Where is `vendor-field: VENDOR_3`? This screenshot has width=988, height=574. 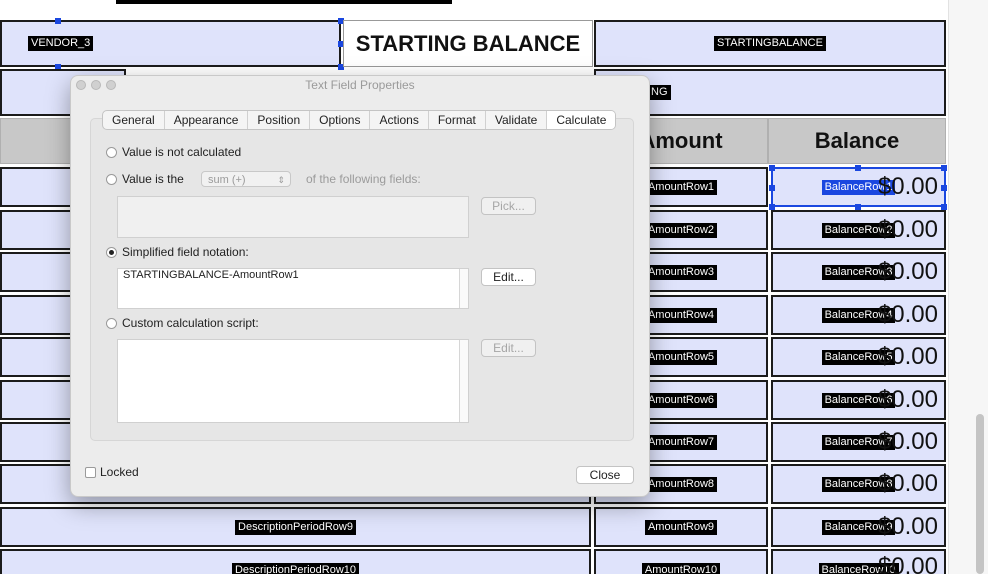 vendor-field: VENDOR_3 is located at coordinates (170, 43).